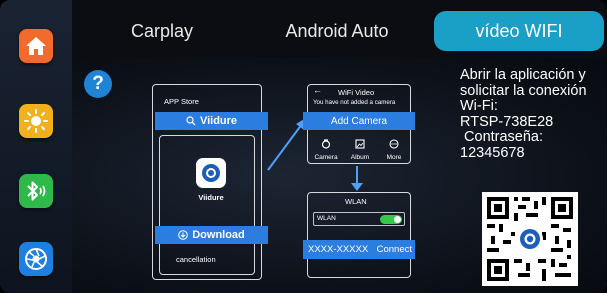  Describe the element at coordinates (326, 144) in the screenshot. I see `camera-icon` at that location.